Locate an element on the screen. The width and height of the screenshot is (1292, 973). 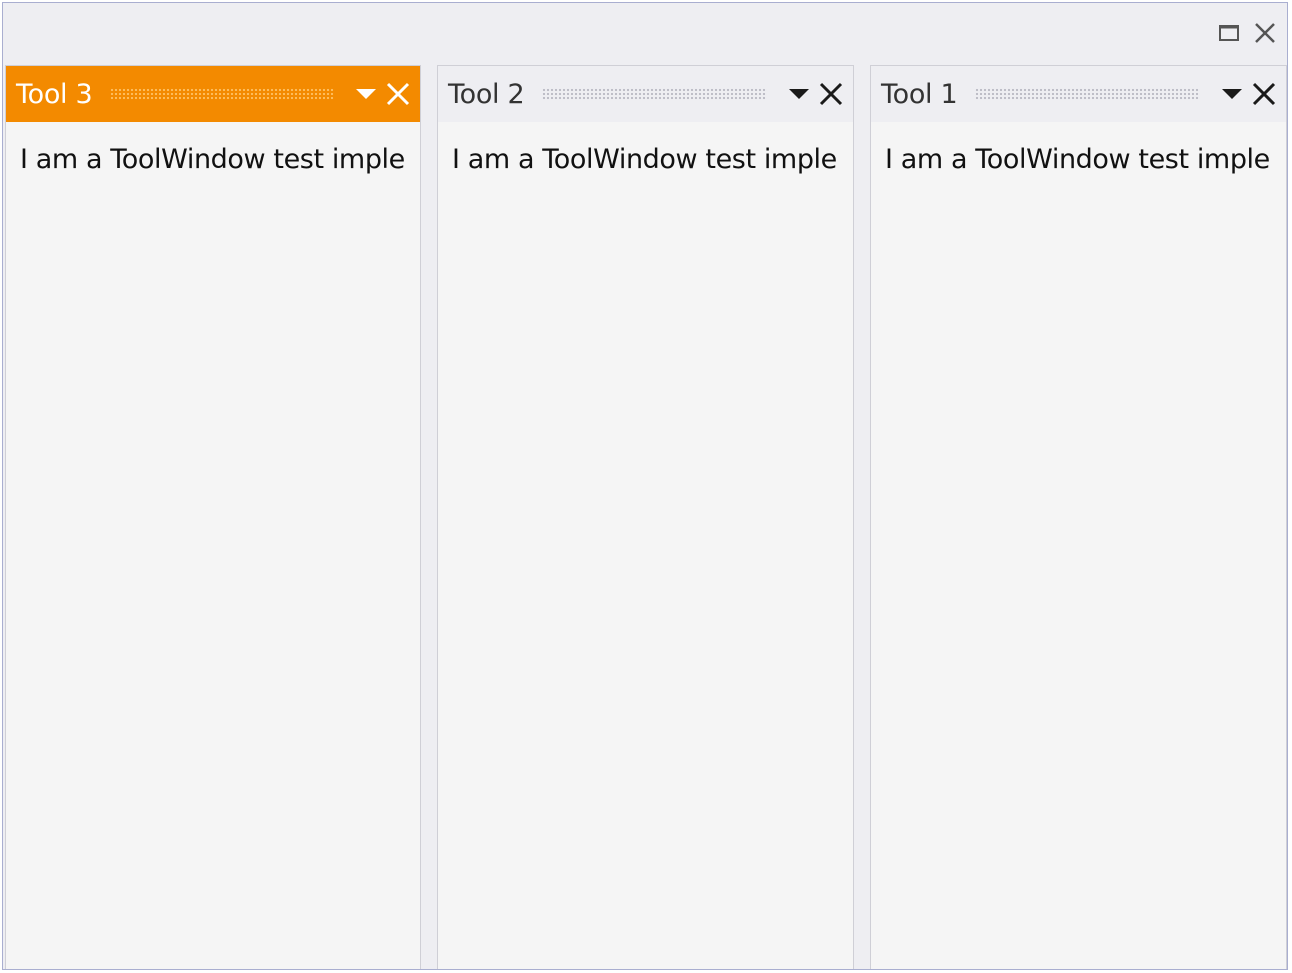
window-close-button is located at coordinates (1265, 33).